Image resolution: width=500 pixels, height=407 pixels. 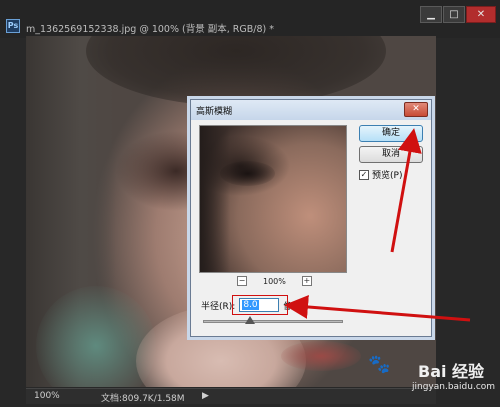 I want to click on watermark-text: Bai 经验, so click(x=451, y=371).